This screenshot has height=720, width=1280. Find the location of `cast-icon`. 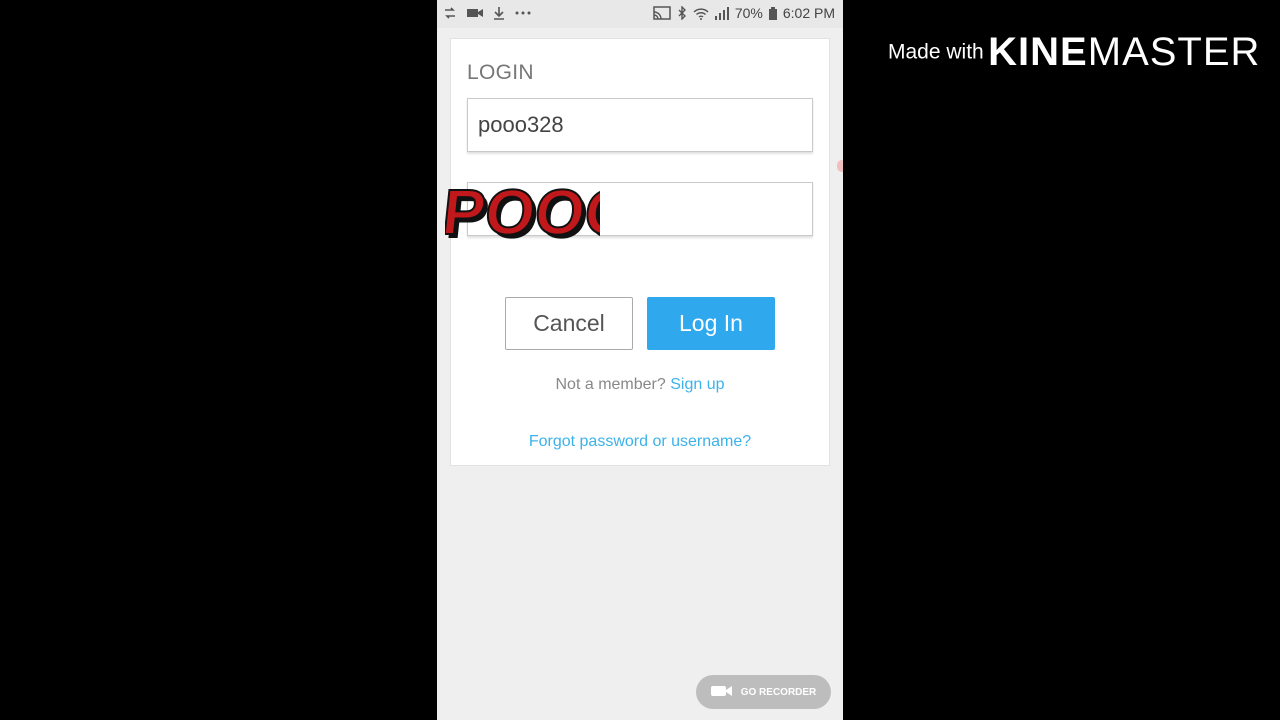

cast-icon is located at coordinates (662, 13).